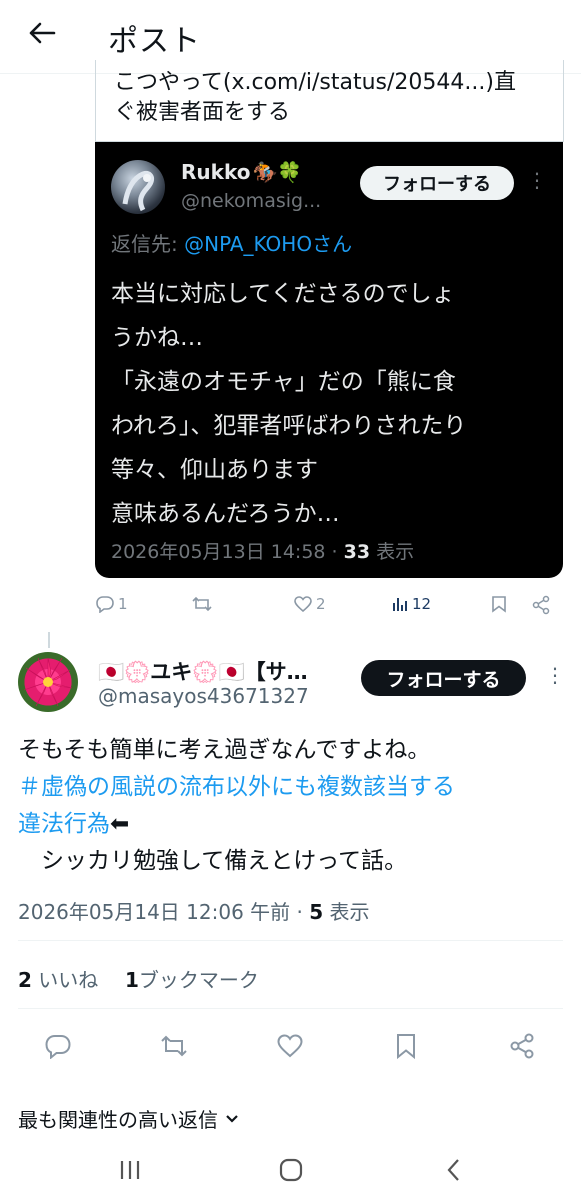  I want to click on hashtag-link: 違法行為, so click(64, 824).